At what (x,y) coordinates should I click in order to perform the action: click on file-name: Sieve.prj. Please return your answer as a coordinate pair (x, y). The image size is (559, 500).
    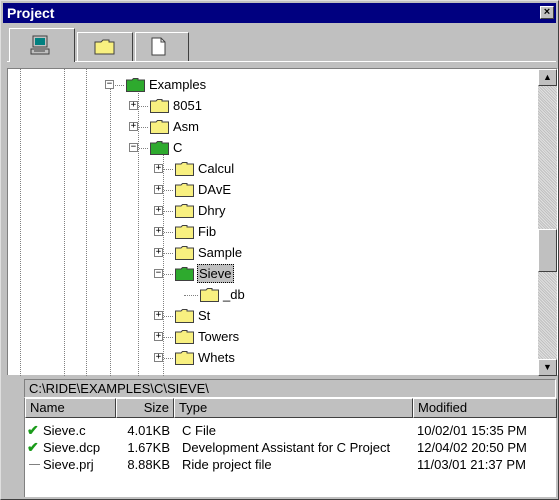
    Looking at the image, I should click on (68, 464).